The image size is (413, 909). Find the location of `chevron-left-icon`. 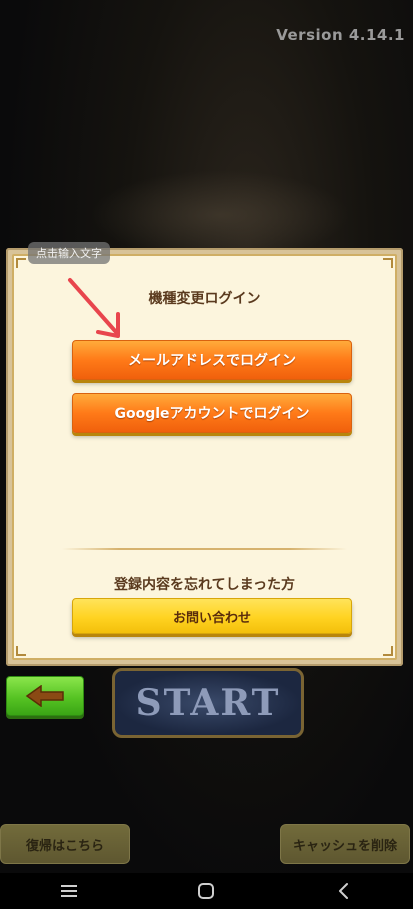

chevron-left-icon is located at coordinates (344, 891).